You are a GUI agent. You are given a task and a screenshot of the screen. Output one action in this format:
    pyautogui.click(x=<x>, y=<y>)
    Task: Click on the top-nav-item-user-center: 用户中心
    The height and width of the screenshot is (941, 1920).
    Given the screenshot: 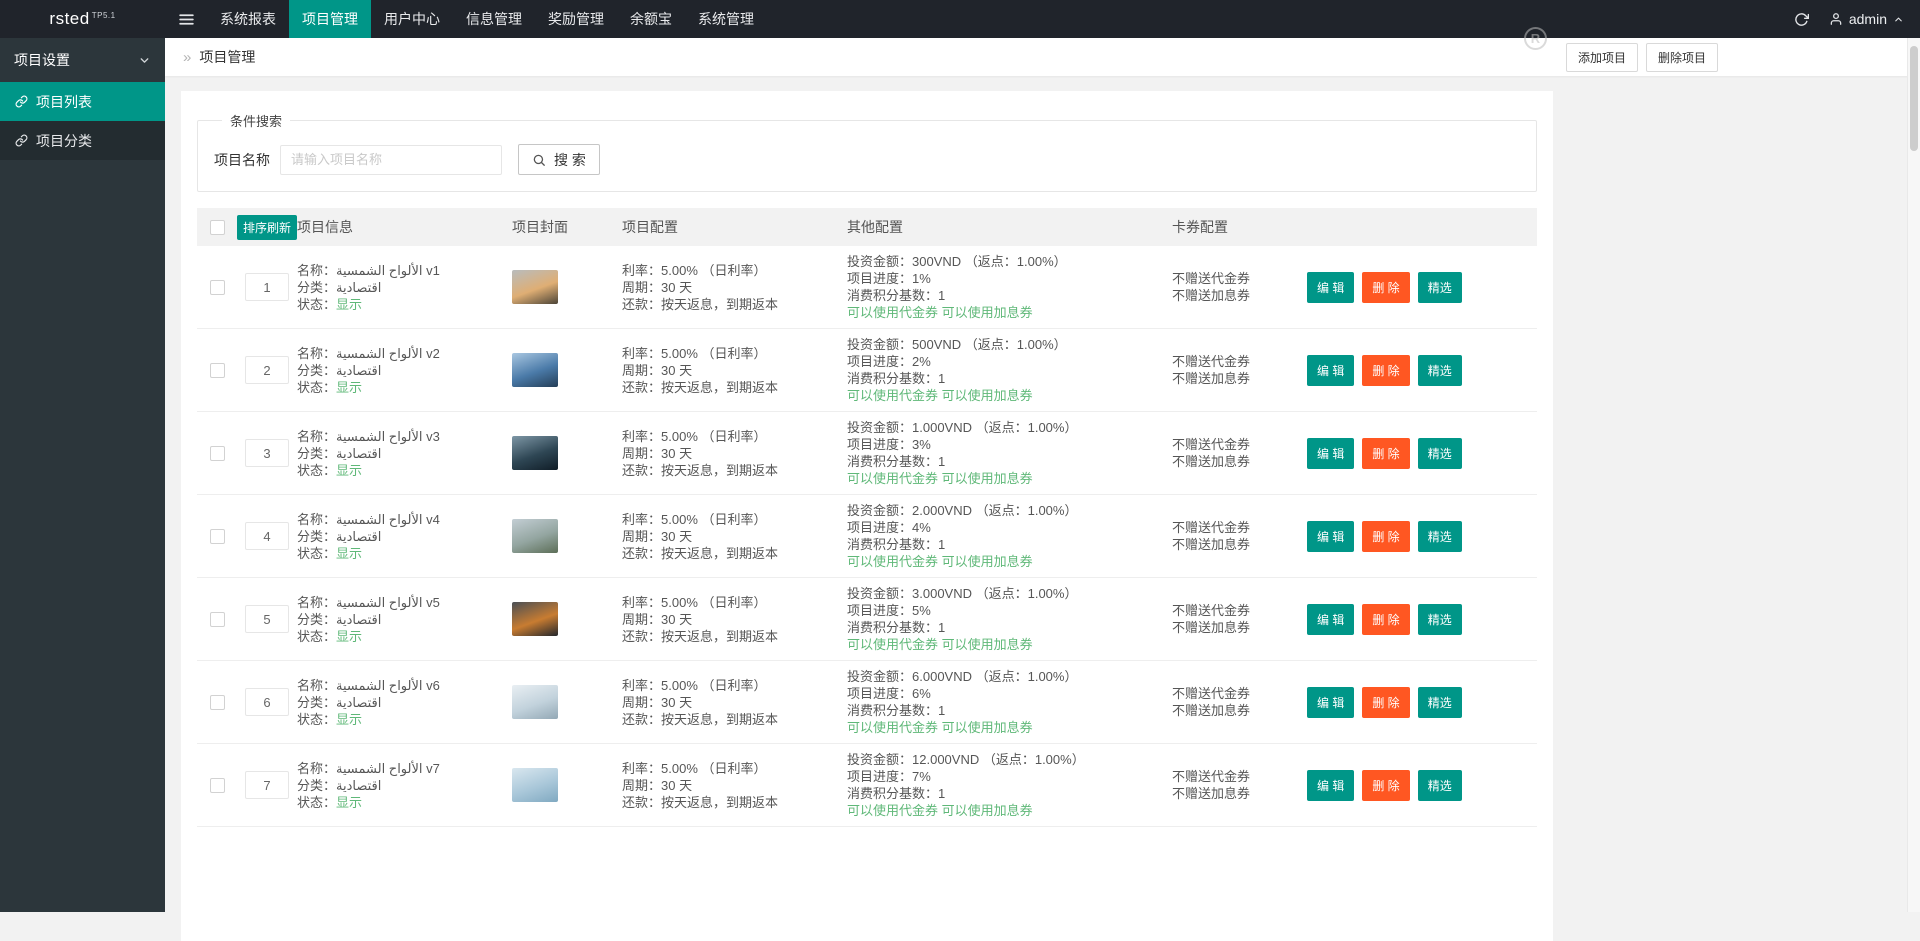 What is the action you would take?
    pyautogui.click(x=412, y=19)
    